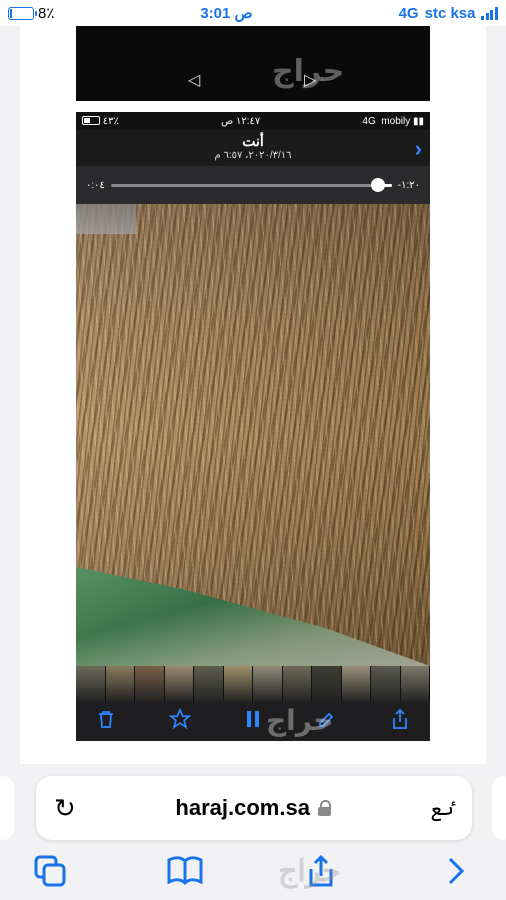  What do you see at coordinates (242, 807) in the screenshot?
I see `url-text: haraj.com.sa` at bounding box center [242, 807].